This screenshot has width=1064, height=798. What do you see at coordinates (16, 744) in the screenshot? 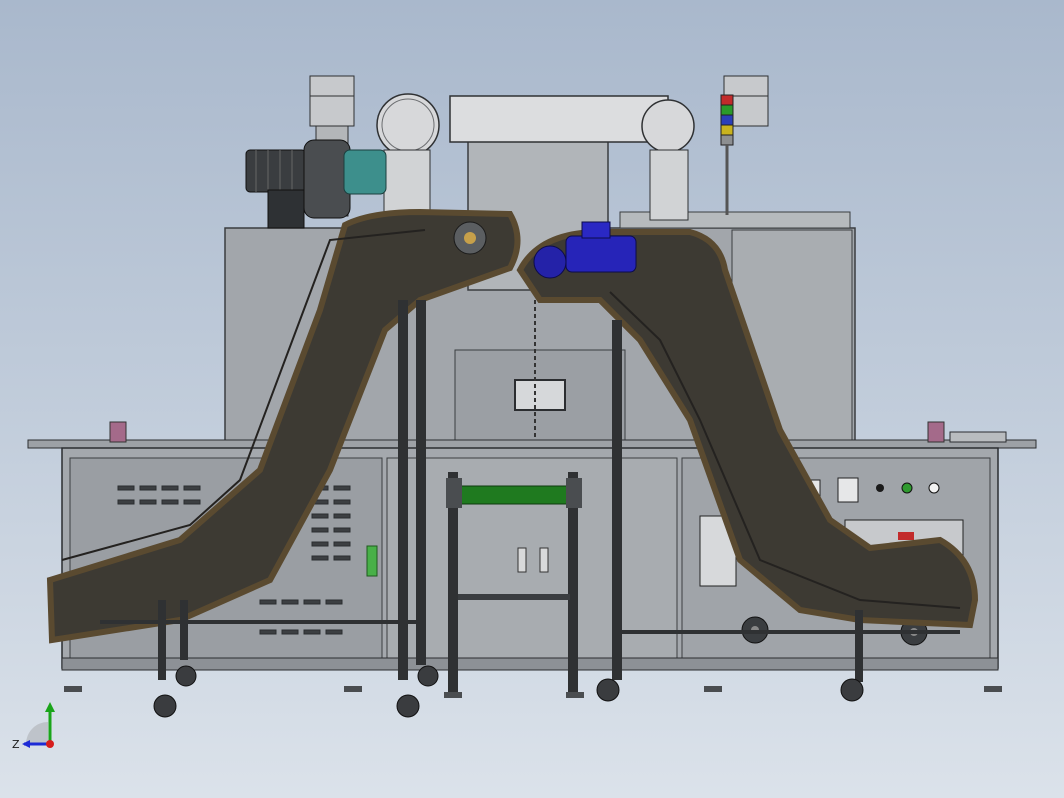
I see `z-axis-label: Z` at bounding box center [16, 744].